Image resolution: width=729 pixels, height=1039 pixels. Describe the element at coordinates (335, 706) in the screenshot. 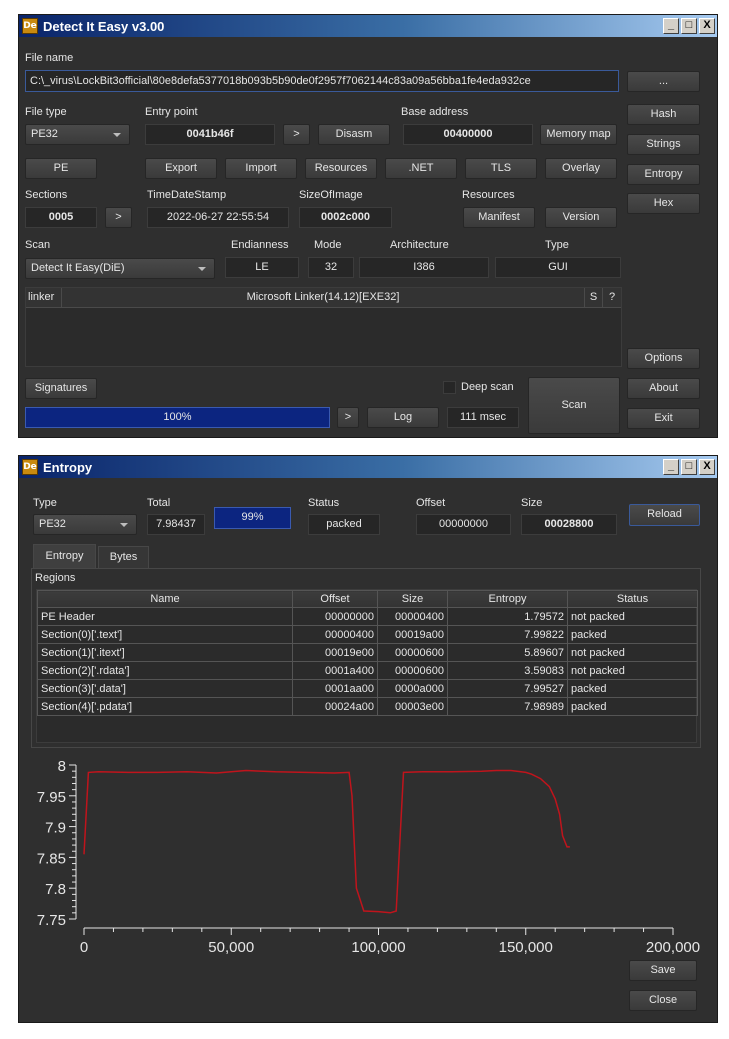

I see `region-offset: 00024a00` at that location.